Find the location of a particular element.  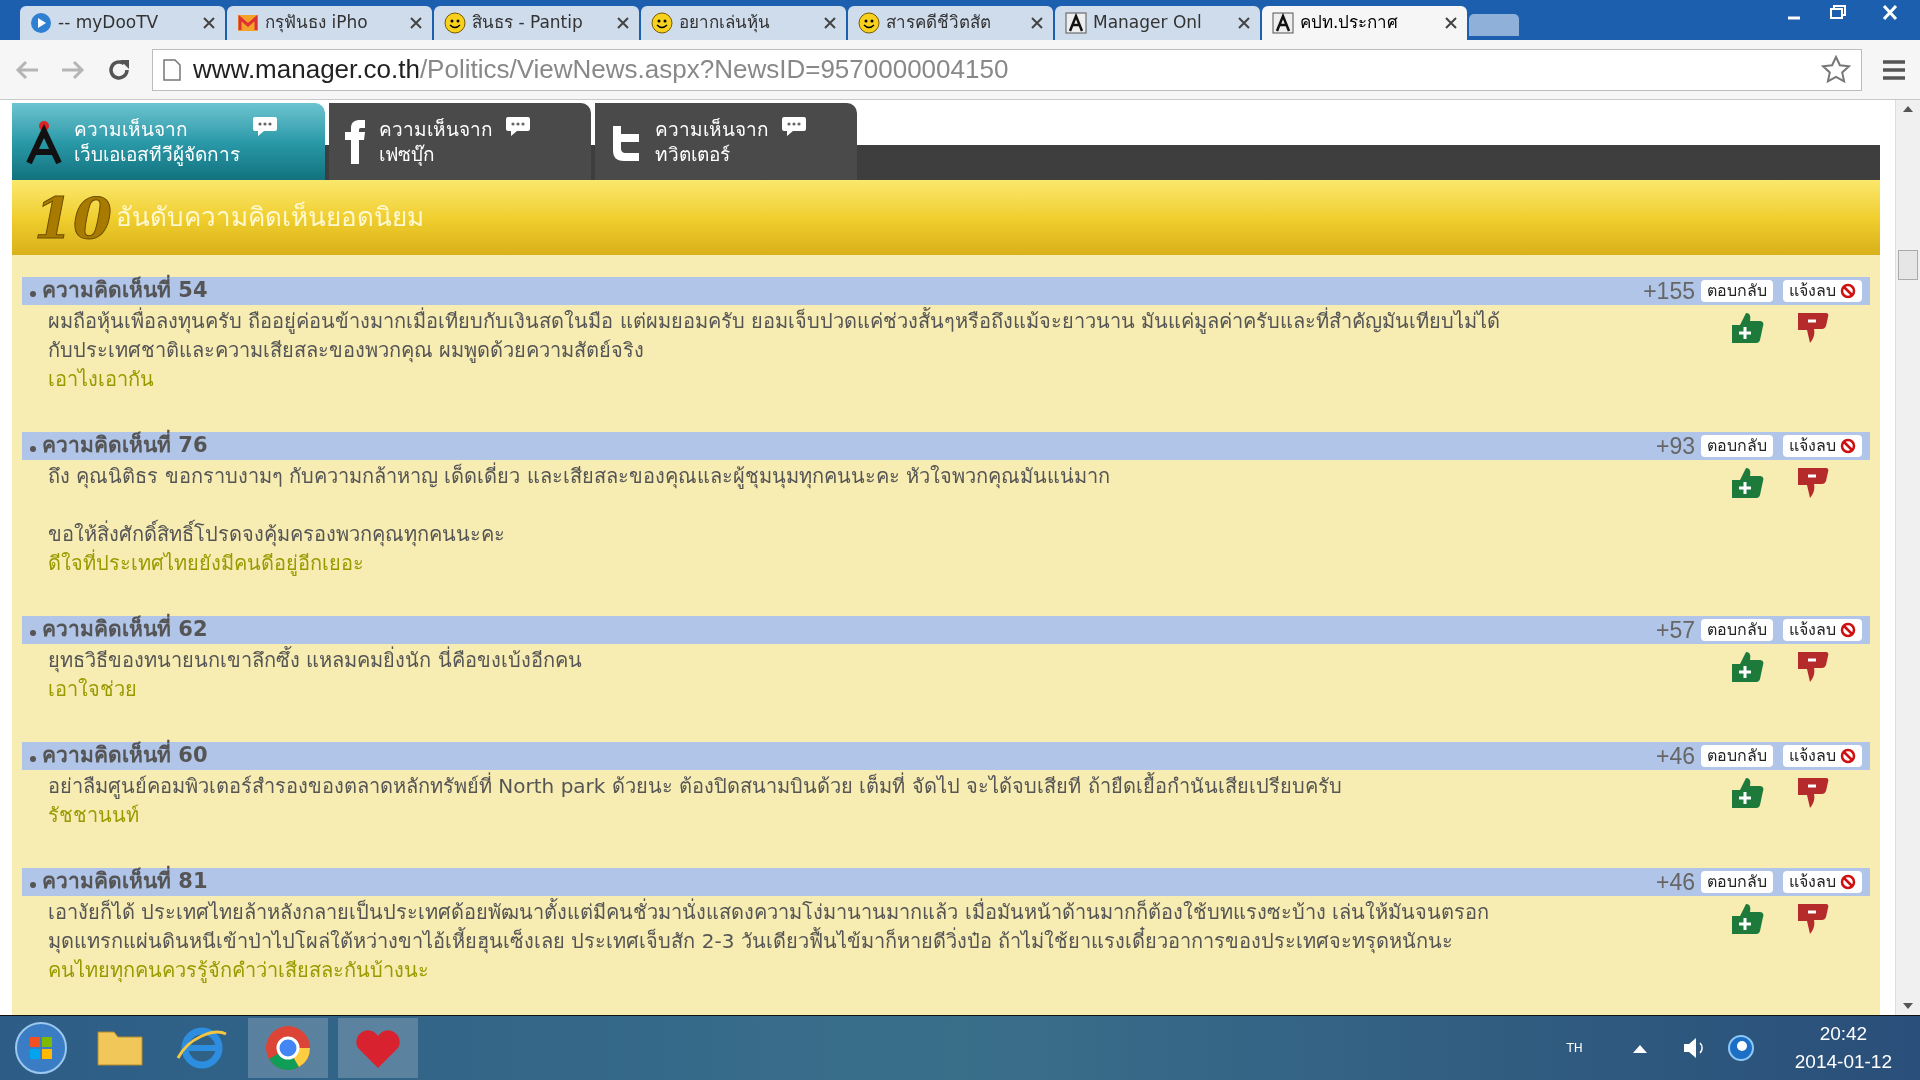

comment-signature: รัชชานนท์ is located at coordinates (94, 815).